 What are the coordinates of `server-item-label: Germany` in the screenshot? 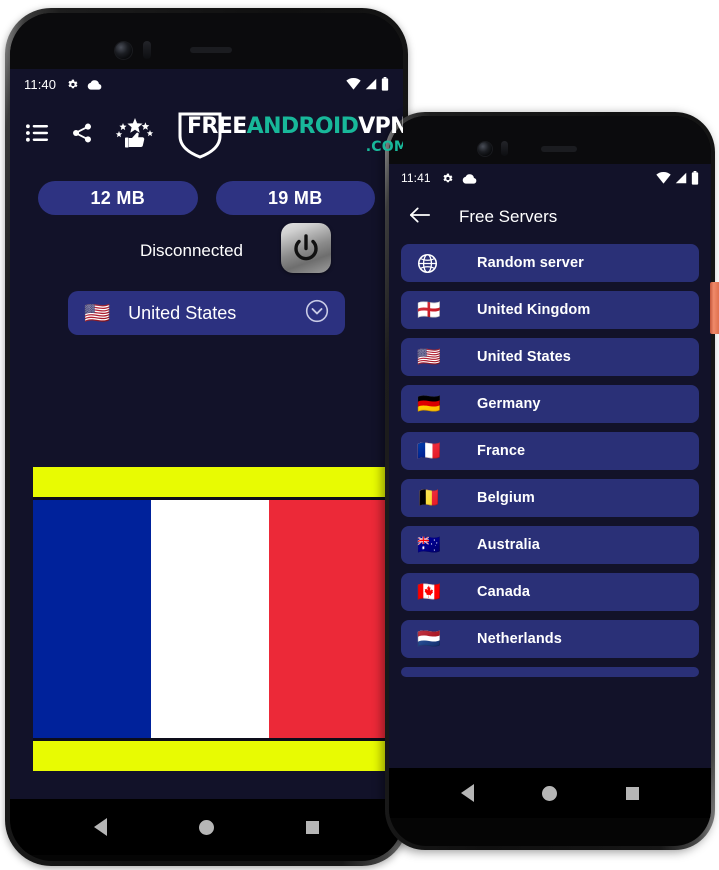 It's located at (509, 404).